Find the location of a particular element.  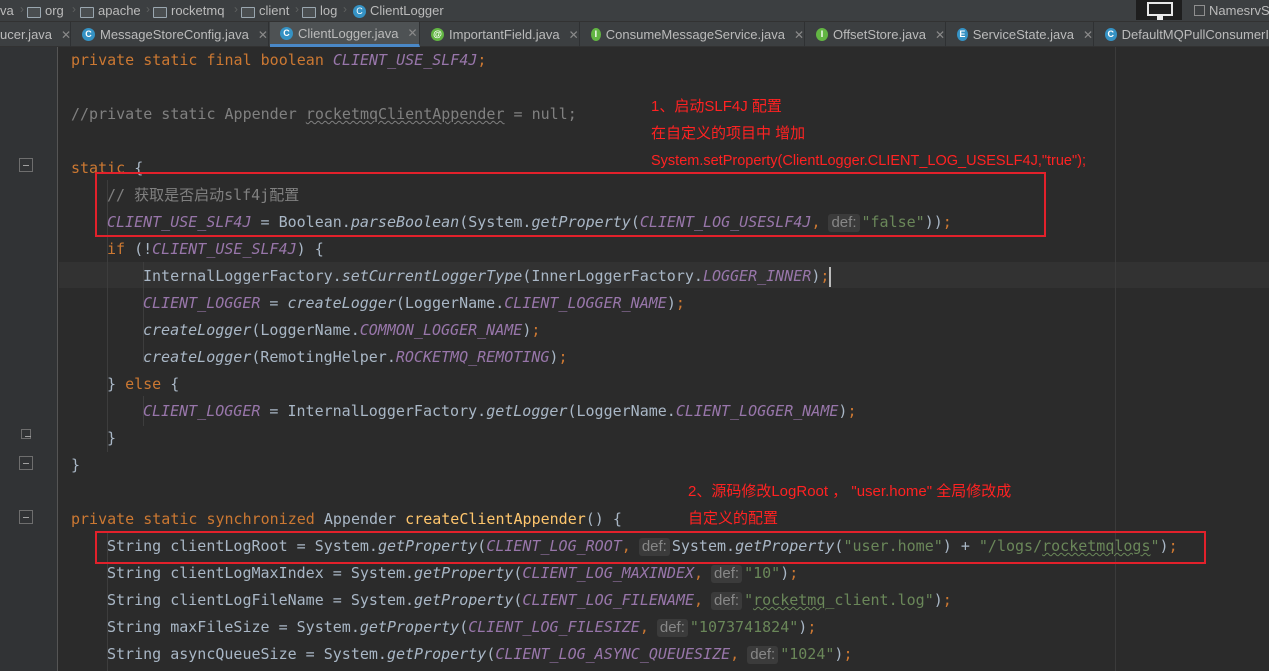

field-ref: CLIENT_LOG_MAXINDEX is located at coordinates (608, 573).